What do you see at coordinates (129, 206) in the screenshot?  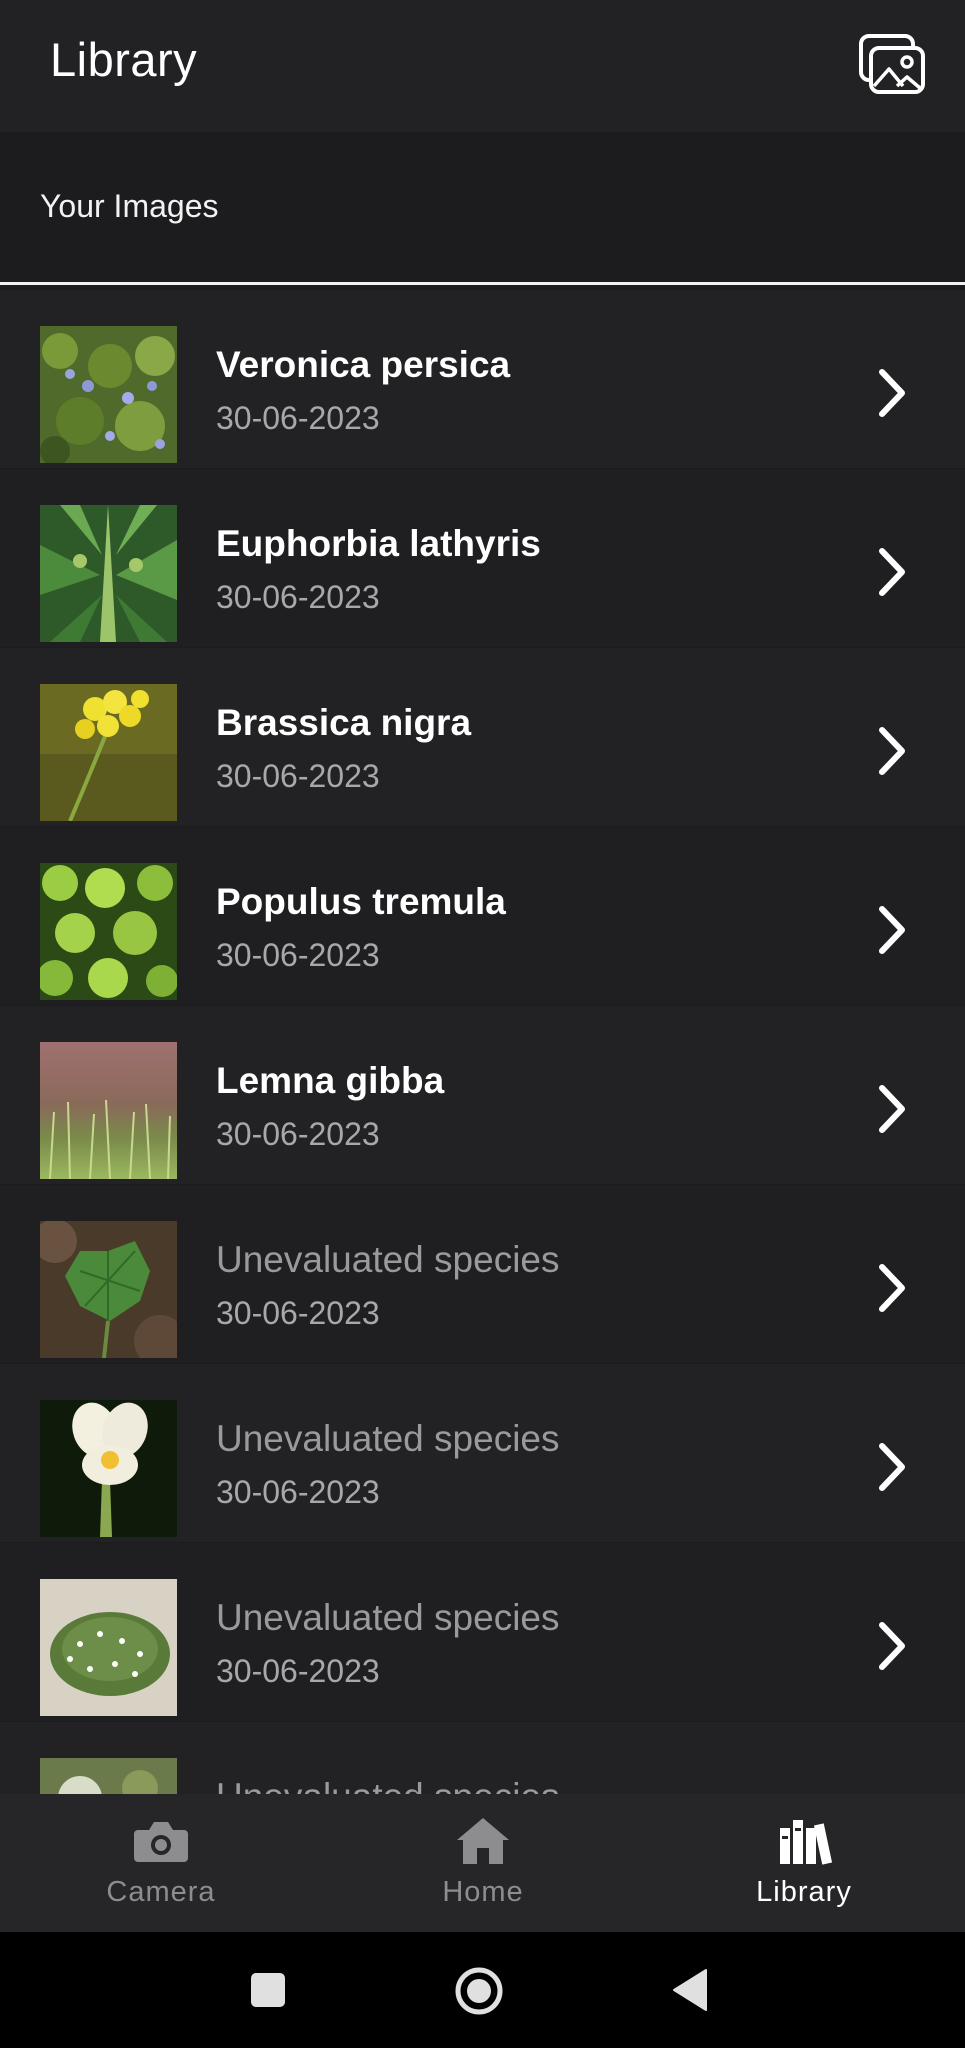 I see `section-title: Your Images` at bounding box center [129, 206].